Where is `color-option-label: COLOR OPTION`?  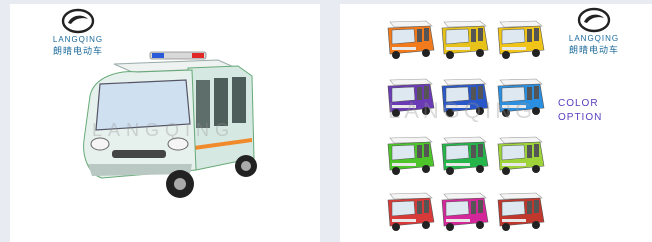
color-option-label: COLOR OPTION is located at coordinates (580, 111).